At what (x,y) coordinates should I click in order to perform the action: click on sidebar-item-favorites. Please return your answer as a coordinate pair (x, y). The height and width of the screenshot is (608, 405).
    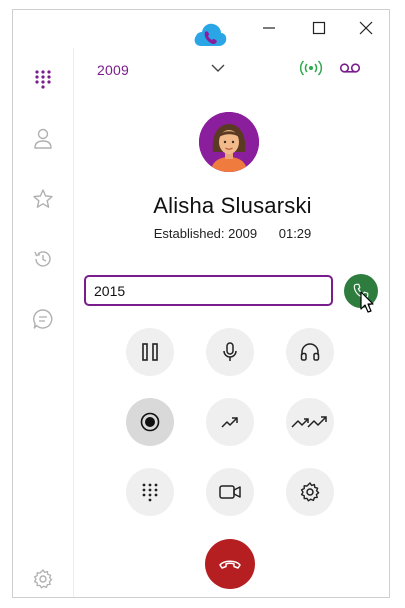
    Looking at the image, I should click on (43, 199).